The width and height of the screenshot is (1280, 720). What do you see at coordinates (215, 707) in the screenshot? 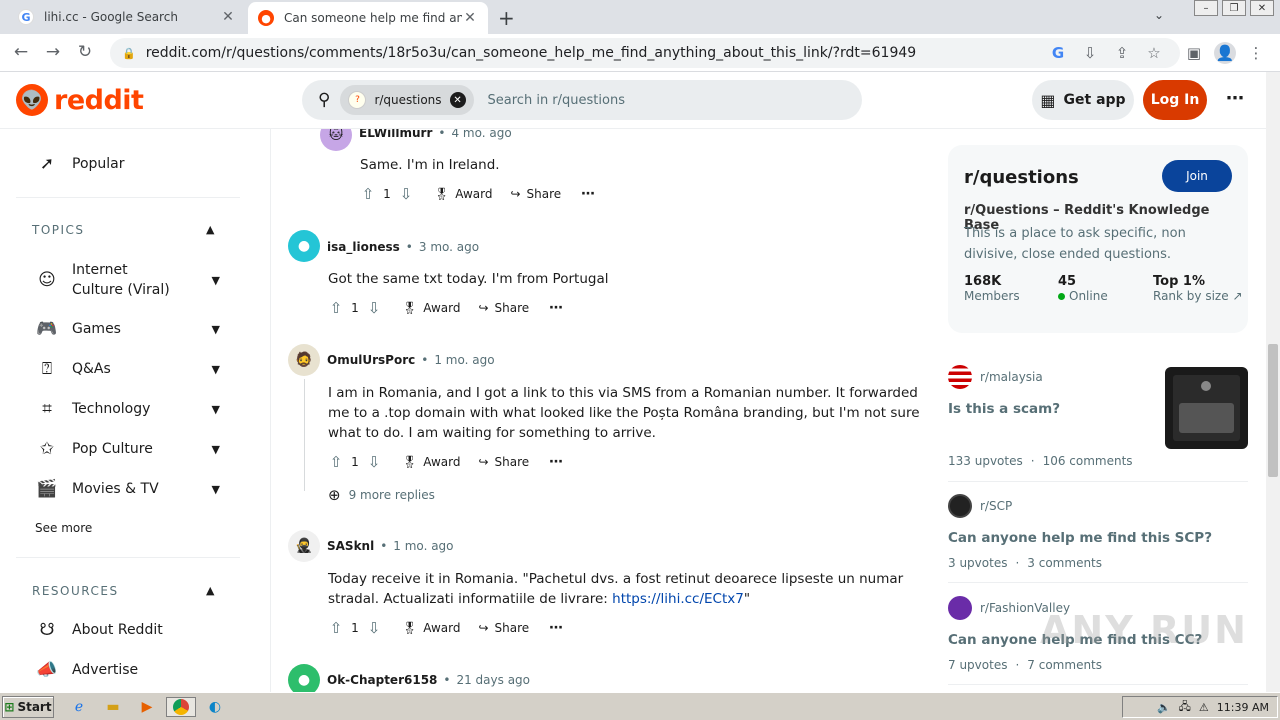
I see `edge-icon: ◐` at bounding box center [215, 707].